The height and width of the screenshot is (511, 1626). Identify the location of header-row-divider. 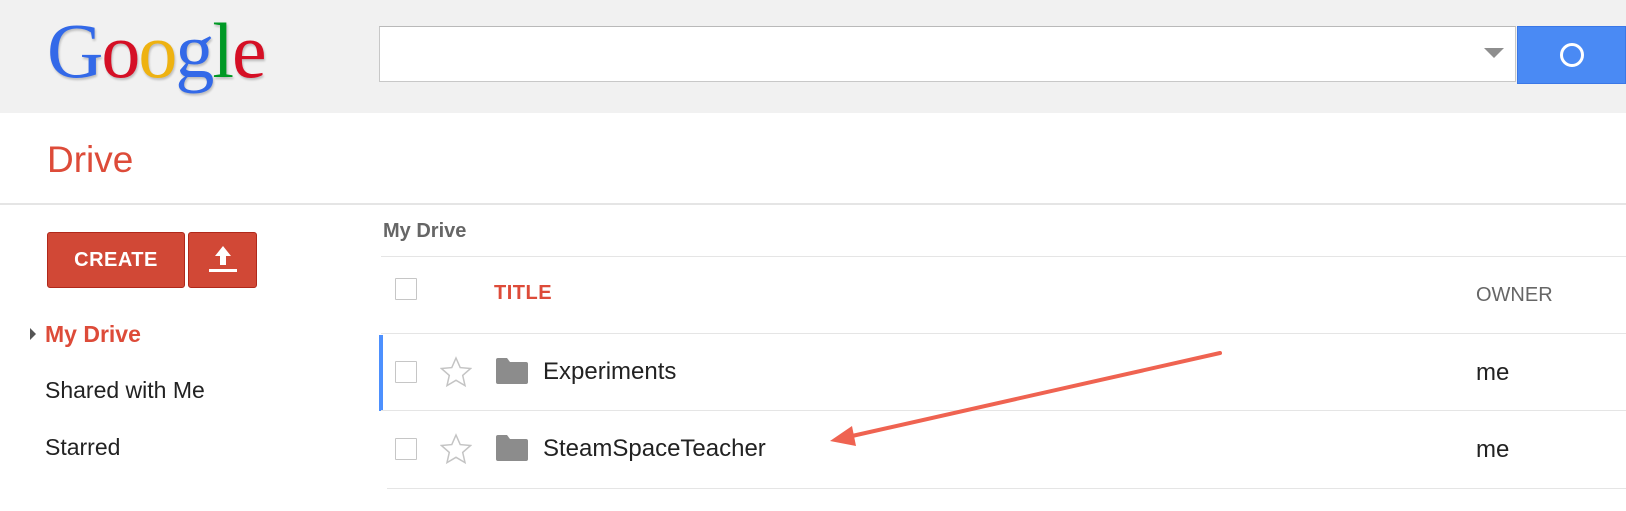
(1003, 333).